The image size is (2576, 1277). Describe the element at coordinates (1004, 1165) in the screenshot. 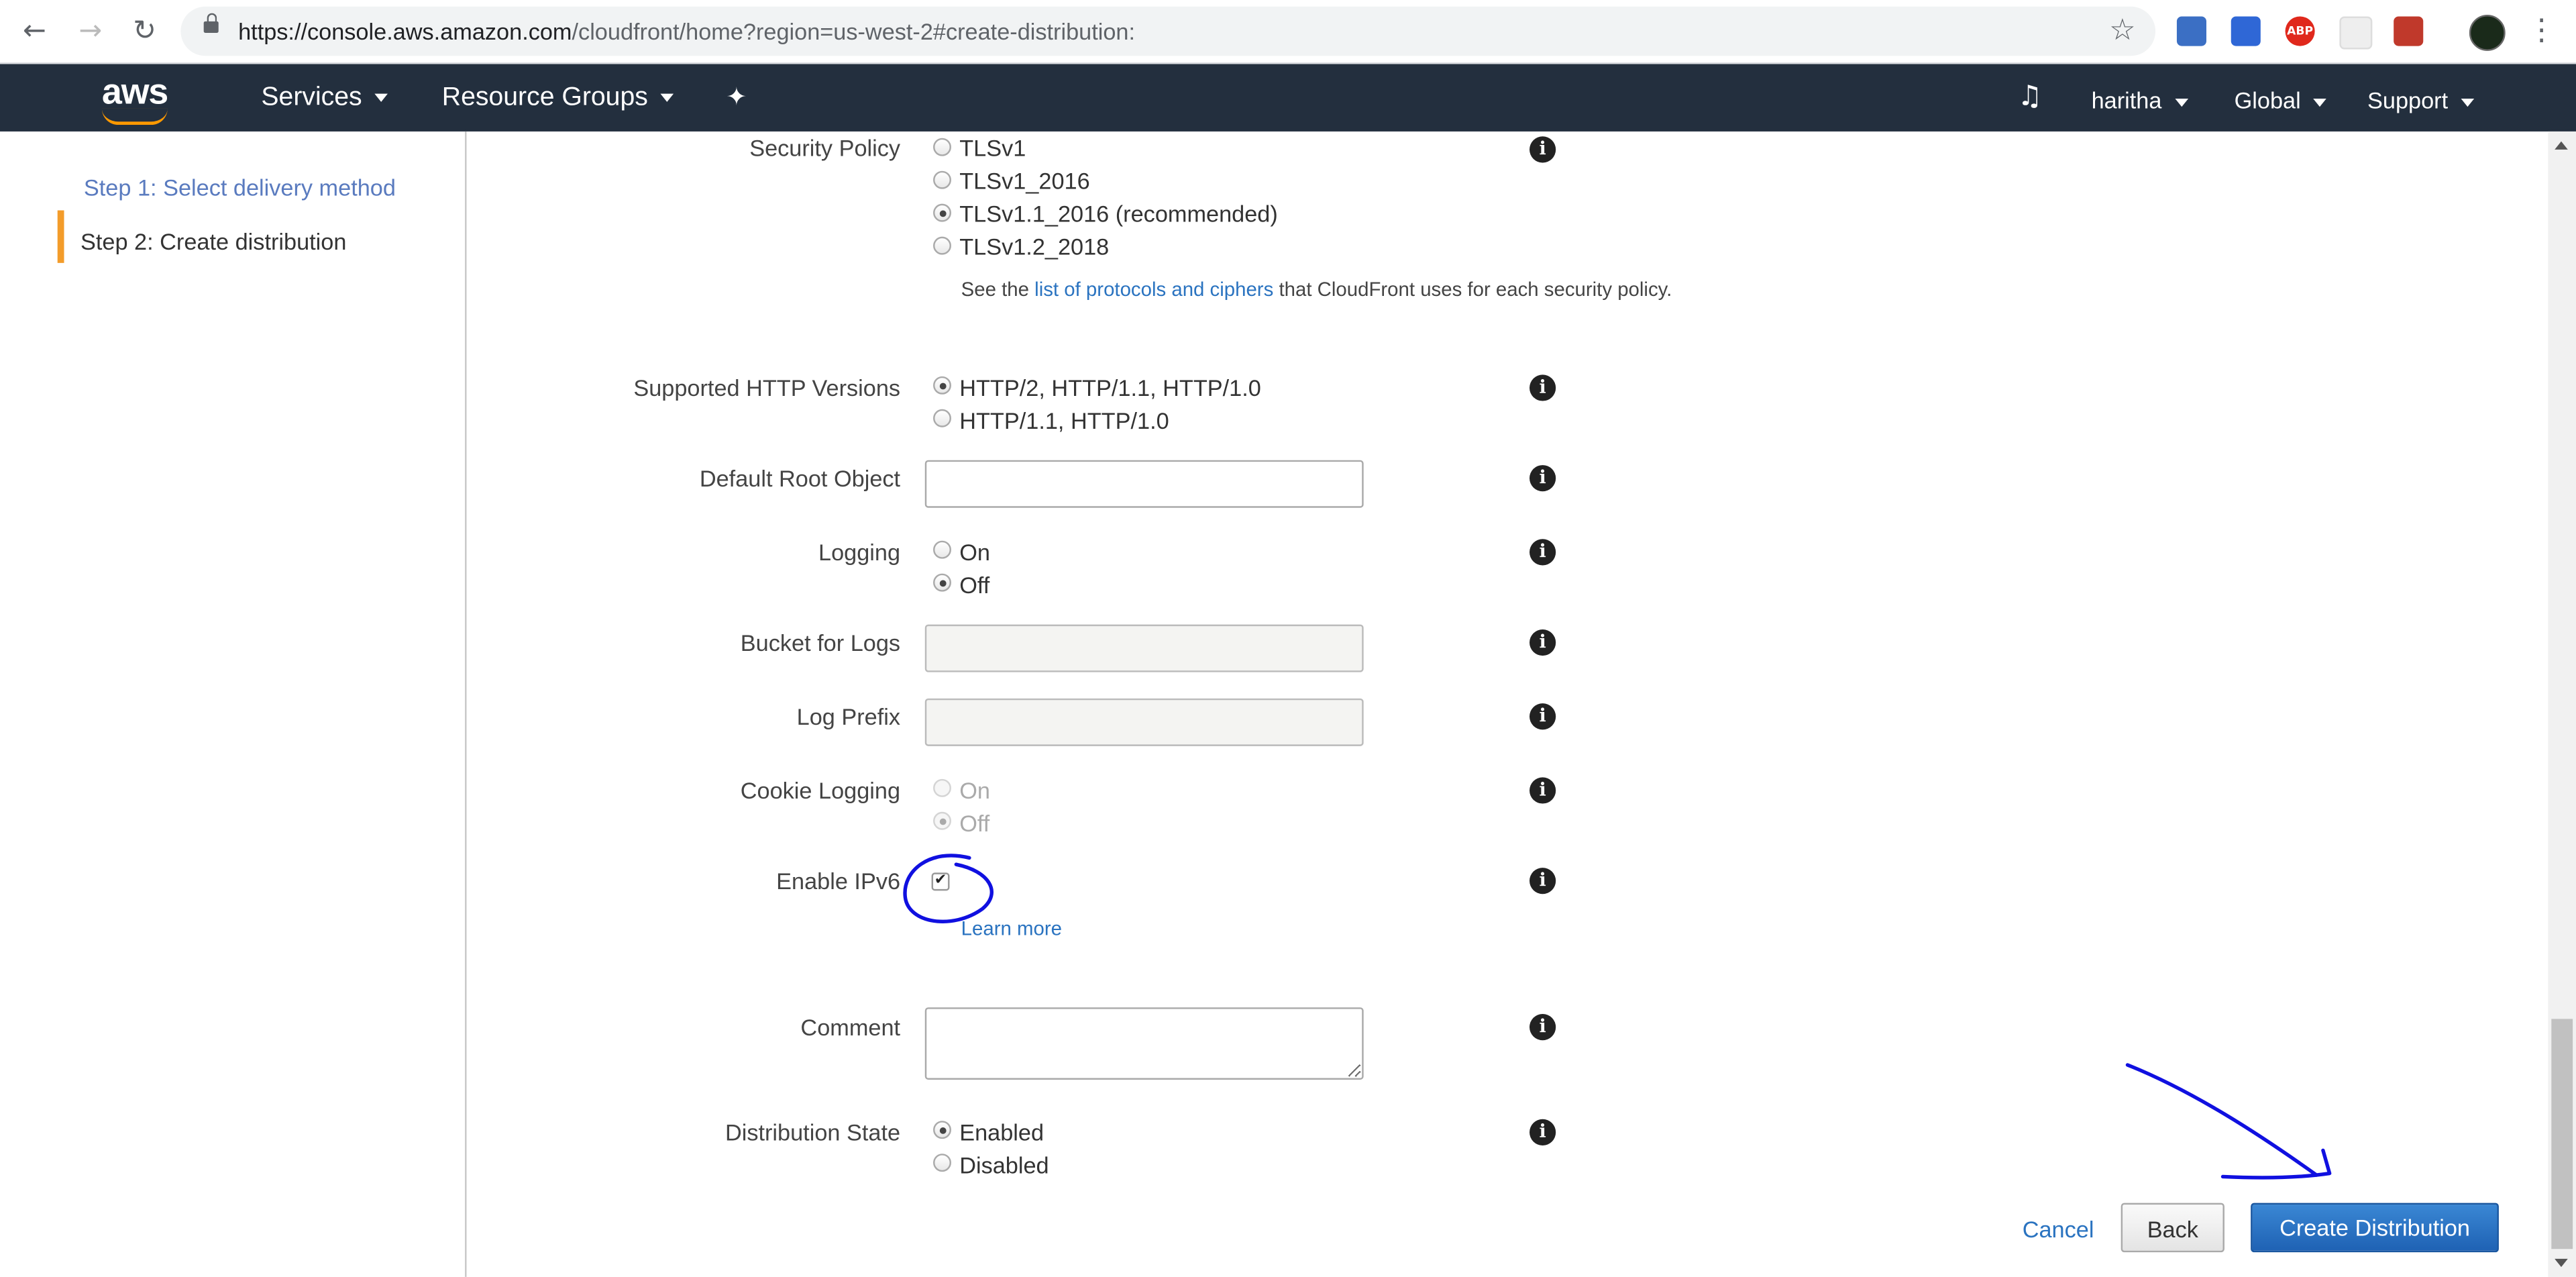

I see `distribution-state-option: Disabled` at that location.